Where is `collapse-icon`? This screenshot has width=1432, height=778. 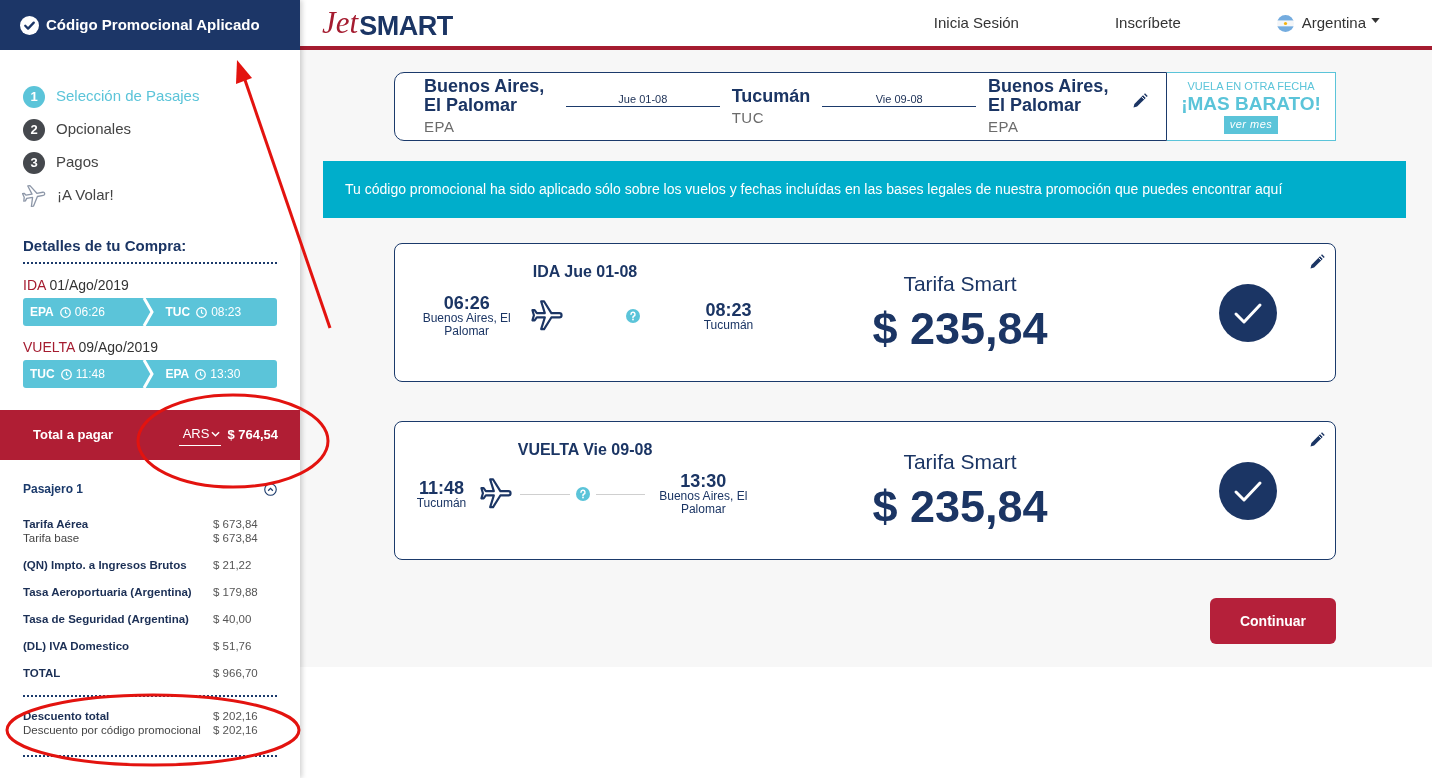
collapse-icon is located at coordinates (270, 489).